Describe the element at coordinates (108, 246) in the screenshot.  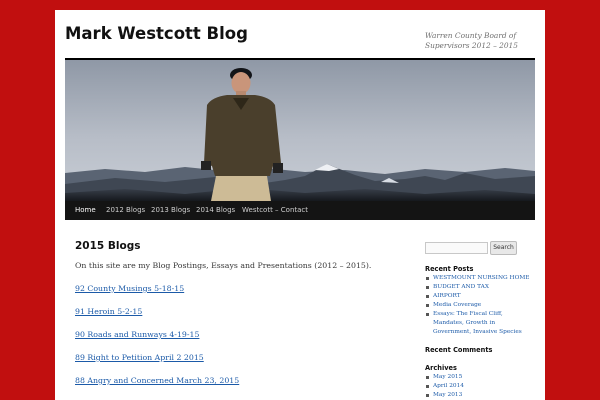
I see `page-title: 2015 Blogs` at that location.